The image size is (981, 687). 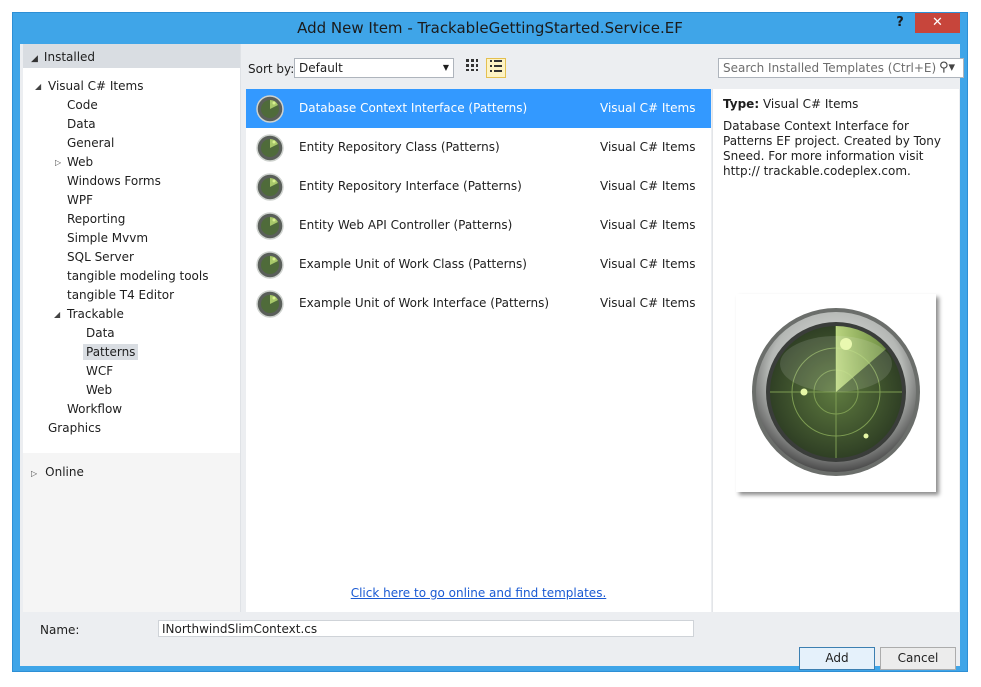 What do you see at coordinates (837, 658) in the screenshot?
I see `add-button: Add` at bounding box center [837, 658].